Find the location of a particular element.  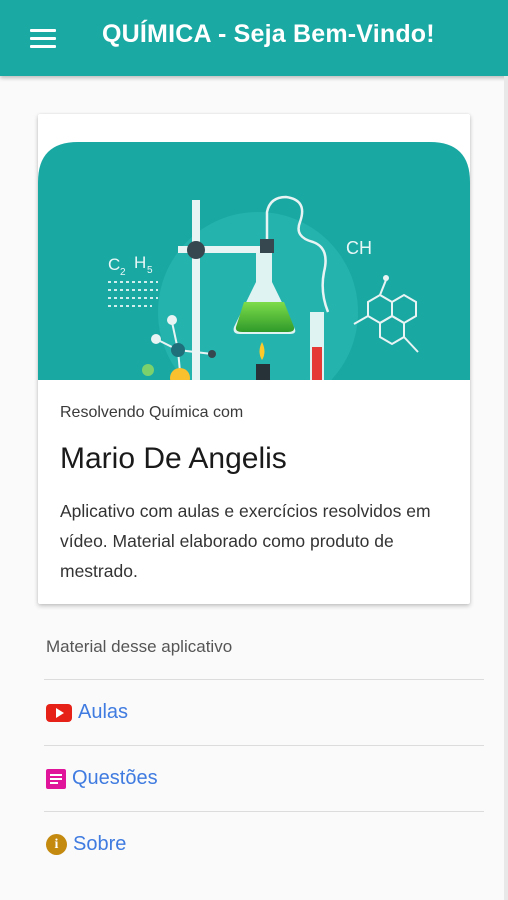

menu-item-label: Sobre is located at coordinates (100, 844).